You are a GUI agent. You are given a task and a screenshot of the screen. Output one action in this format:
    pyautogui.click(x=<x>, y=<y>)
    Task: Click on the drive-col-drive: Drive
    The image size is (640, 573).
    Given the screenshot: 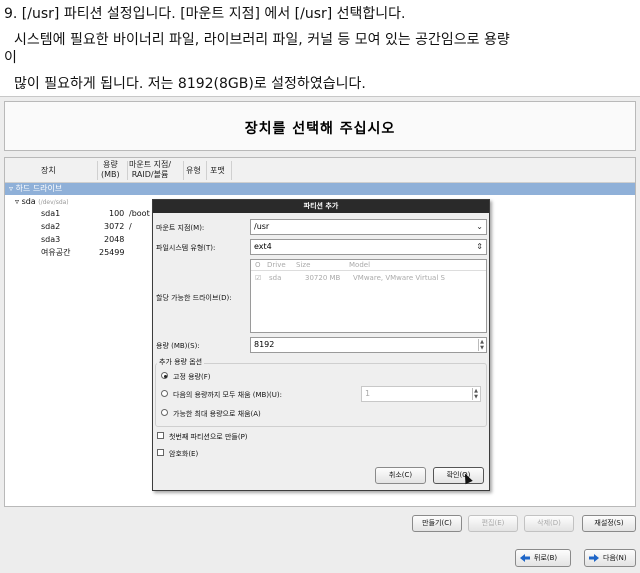 What is the action you would take?
    pyautogui.click(x=276, y=265)
    